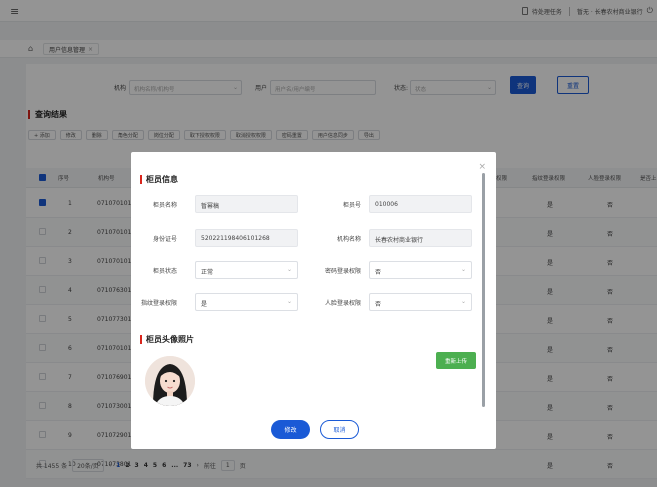  What do you see at coordinates (420, 204) in the screenshot?
I see `teller-no-field: 010006` at bounding box center [420, 204].